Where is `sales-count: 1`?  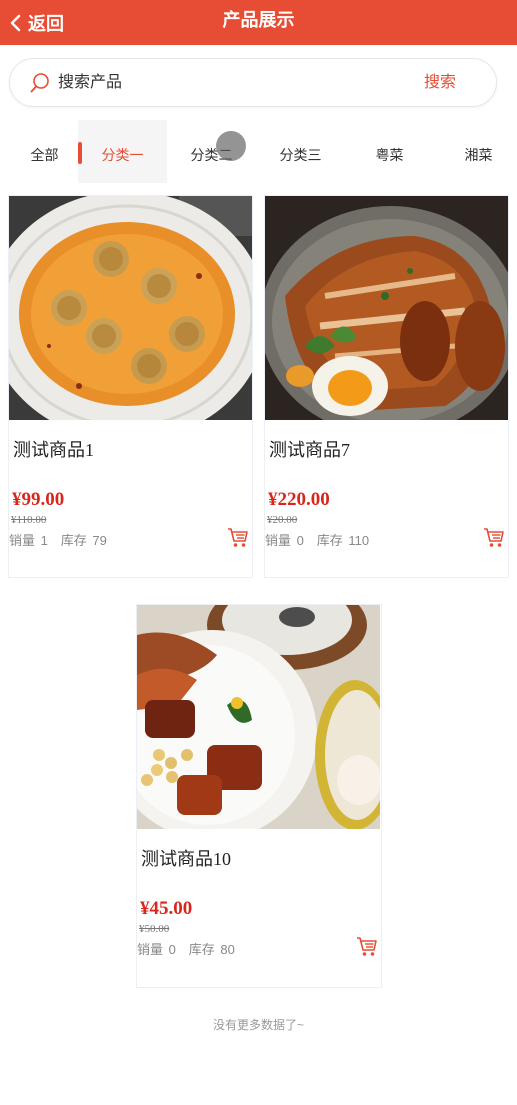
sales-count: 1 is located at coordinates (44, 540).